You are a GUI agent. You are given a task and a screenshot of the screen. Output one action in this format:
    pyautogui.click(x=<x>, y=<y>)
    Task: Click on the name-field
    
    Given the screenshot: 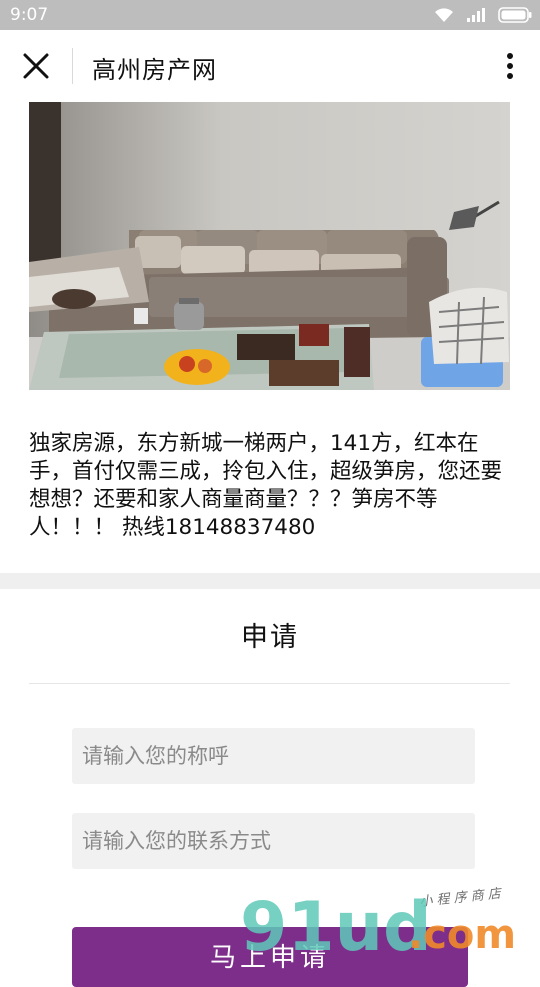 What is the action you would take?
    pyautogui.click(x=273, y=756)
    